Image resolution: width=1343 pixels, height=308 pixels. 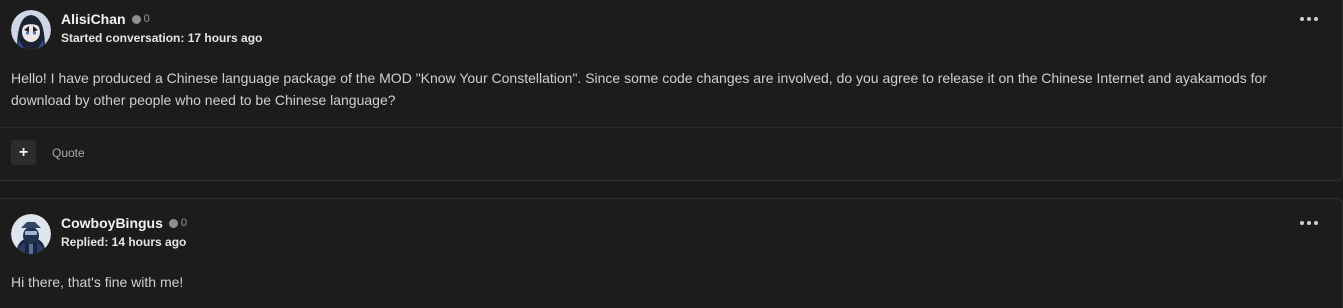 What do you see at coordinates (671, 127) in the screenshot?
I see `divider` at bounding box center [671, 127].